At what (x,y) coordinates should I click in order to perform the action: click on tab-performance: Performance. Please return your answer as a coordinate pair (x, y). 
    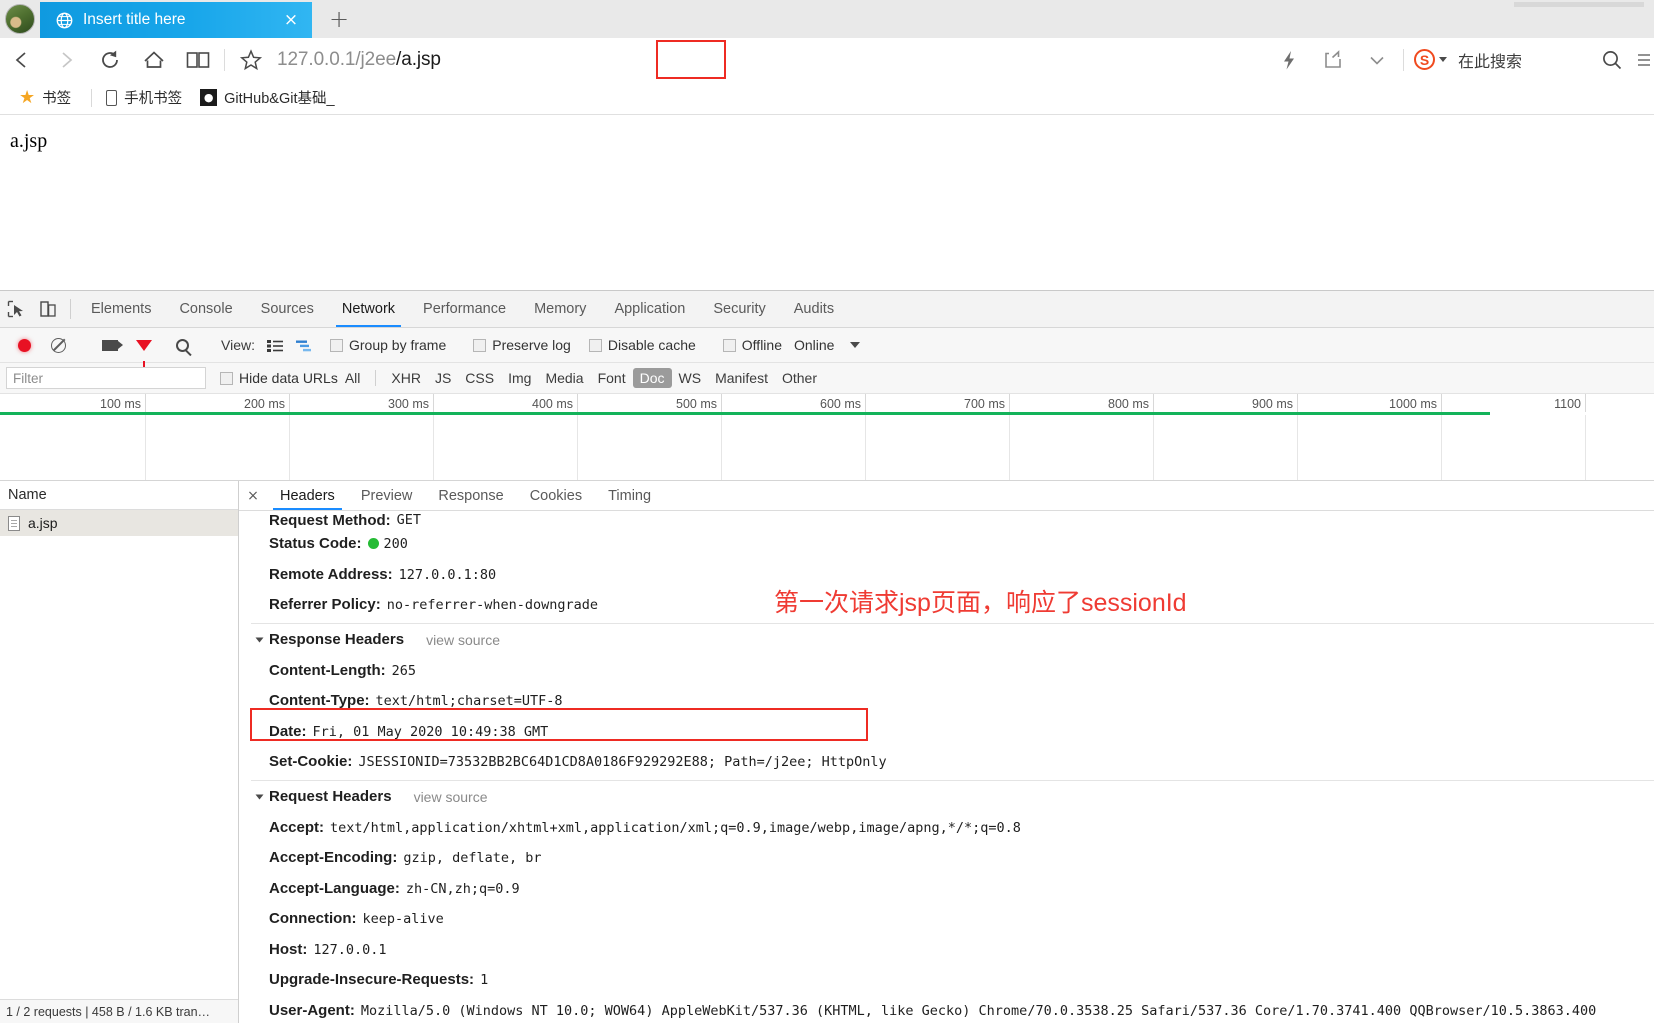
    Looking at the image, I should click on (464, 309).